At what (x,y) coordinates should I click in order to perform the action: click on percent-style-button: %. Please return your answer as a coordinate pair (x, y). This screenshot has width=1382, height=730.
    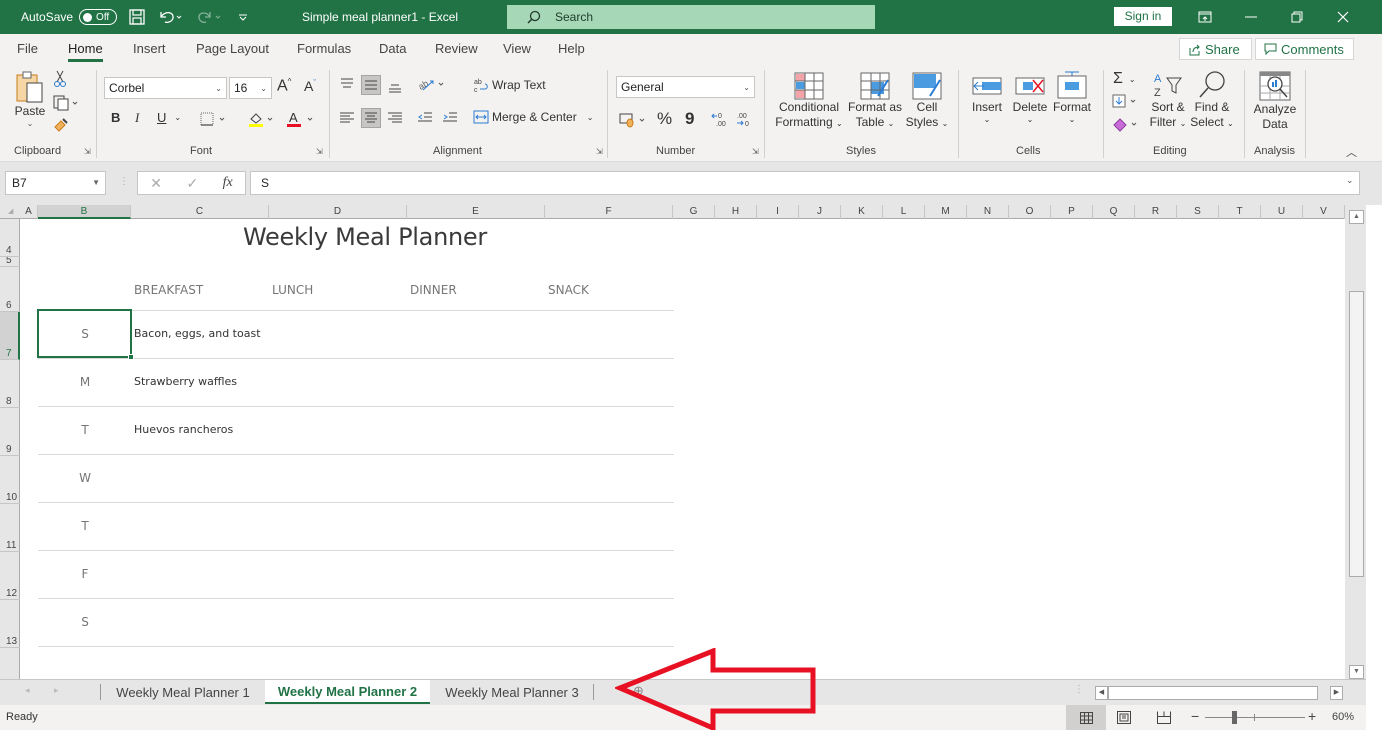
    Looking at the image, I should click on (664, 119).